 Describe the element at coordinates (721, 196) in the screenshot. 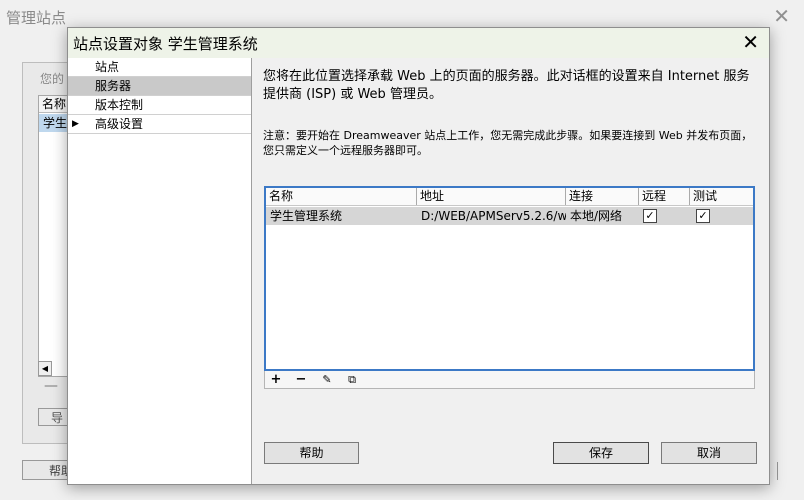

I see `column-header-test: 测试` at that location.